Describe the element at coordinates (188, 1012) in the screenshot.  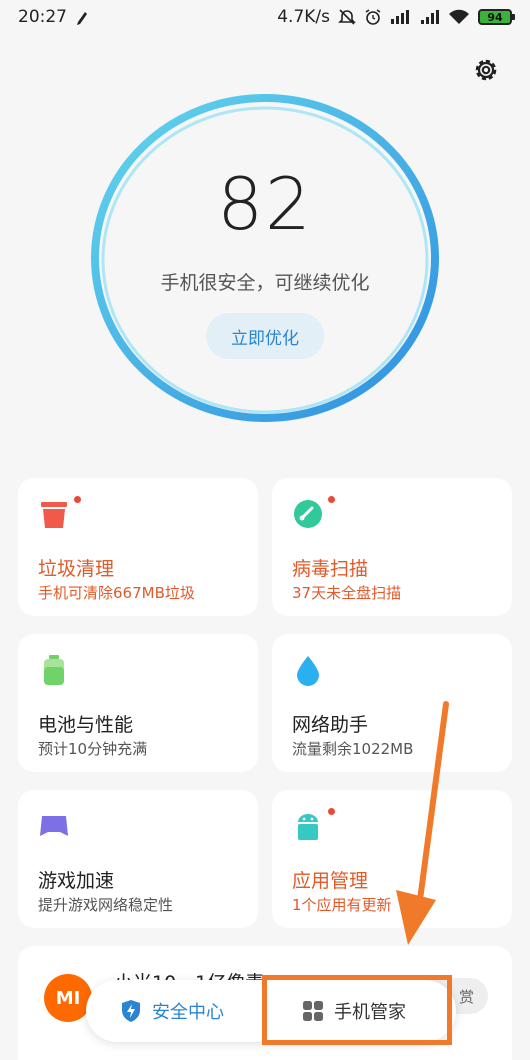
I see `tab-security-label: 安全中心` at that location.